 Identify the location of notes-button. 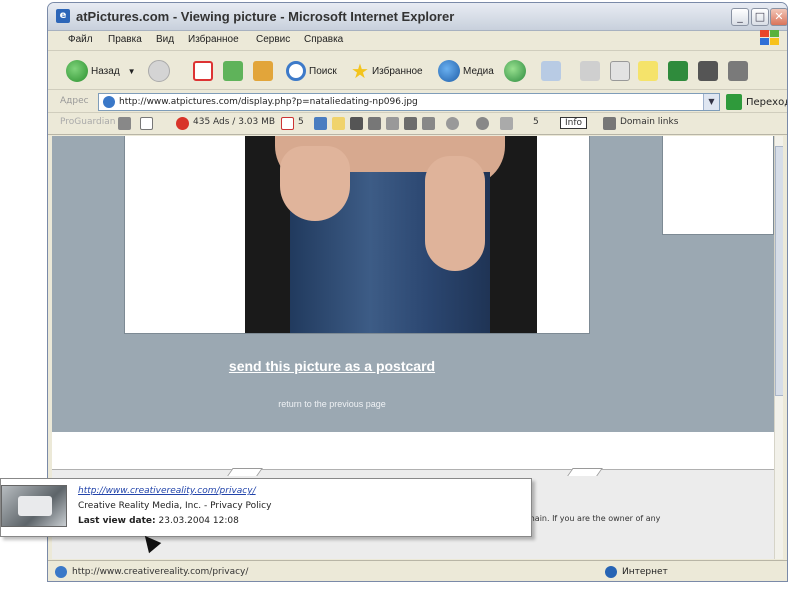
(648, 71).